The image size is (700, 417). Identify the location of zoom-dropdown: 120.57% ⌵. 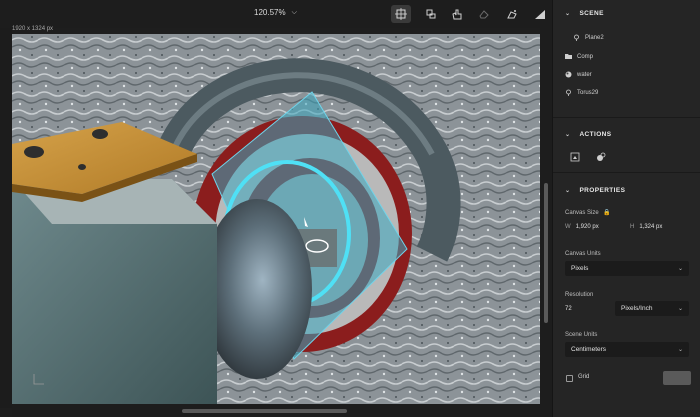
(275, 12).